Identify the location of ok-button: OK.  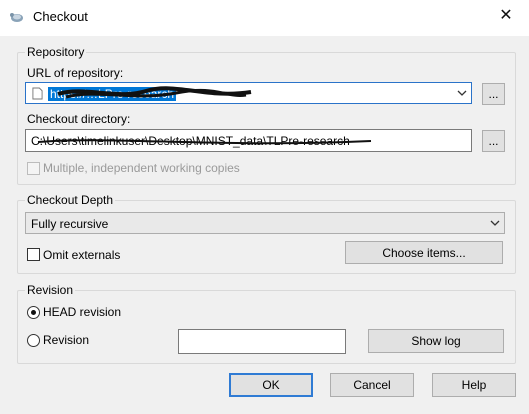
(271, 385).